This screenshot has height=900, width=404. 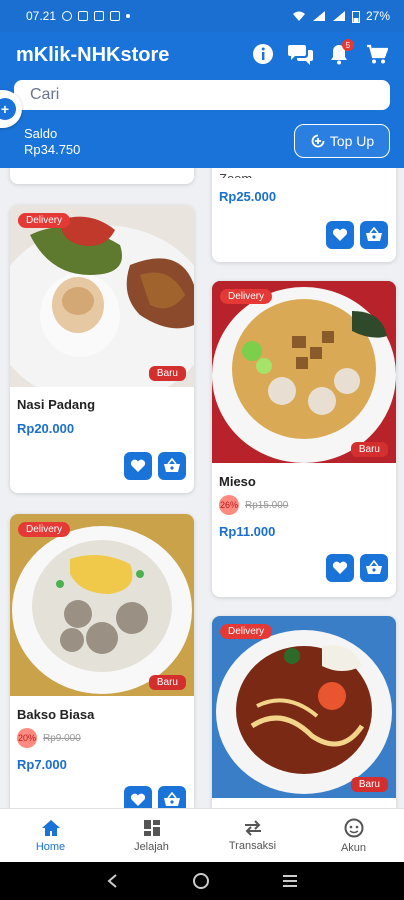 I want to click on status-time: 07.21, so click(x=41, y=16).